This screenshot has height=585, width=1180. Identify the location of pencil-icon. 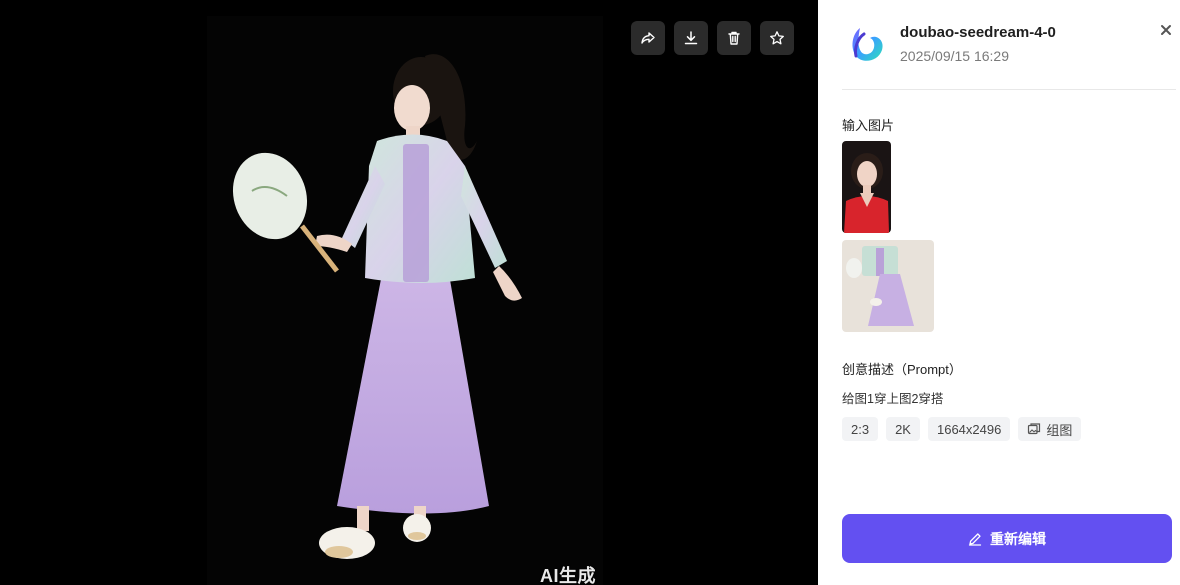
(975, 539).